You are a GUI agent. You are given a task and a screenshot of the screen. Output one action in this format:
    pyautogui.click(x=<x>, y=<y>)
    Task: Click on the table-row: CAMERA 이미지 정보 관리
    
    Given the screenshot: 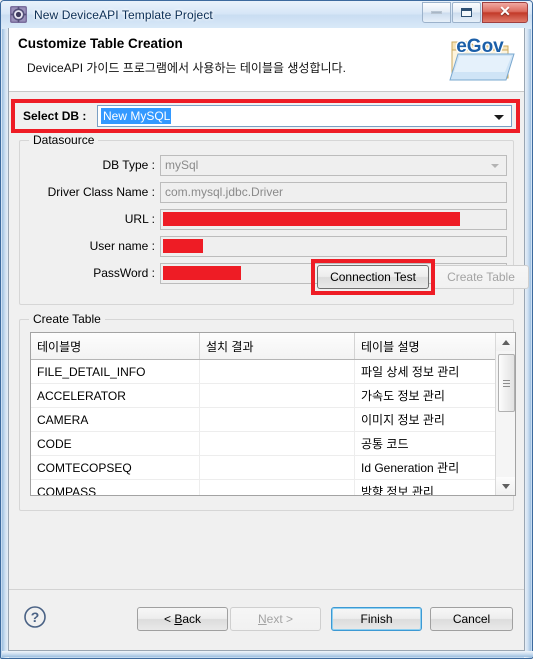 What is the action you would take?
    pyautogui.click(x=273, y=419)
    